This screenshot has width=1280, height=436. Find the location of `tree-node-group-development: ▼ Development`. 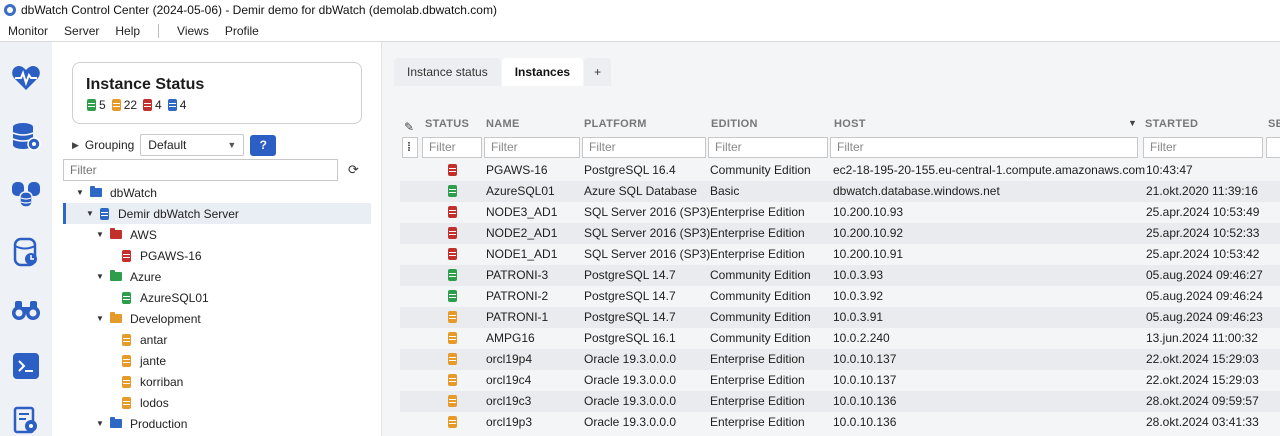

tree-node-group-development: ▼ Development is located at coordinates (148, 318).